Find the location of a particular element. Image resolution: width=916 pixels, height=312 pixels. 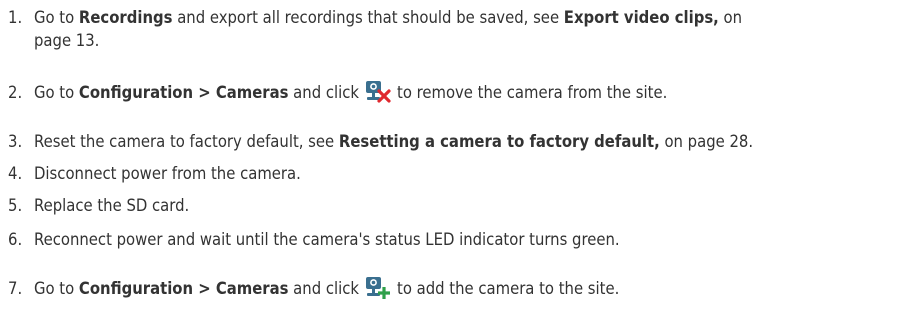

step-text: to remove the camera from the site. is located at coordinates (532, 92).